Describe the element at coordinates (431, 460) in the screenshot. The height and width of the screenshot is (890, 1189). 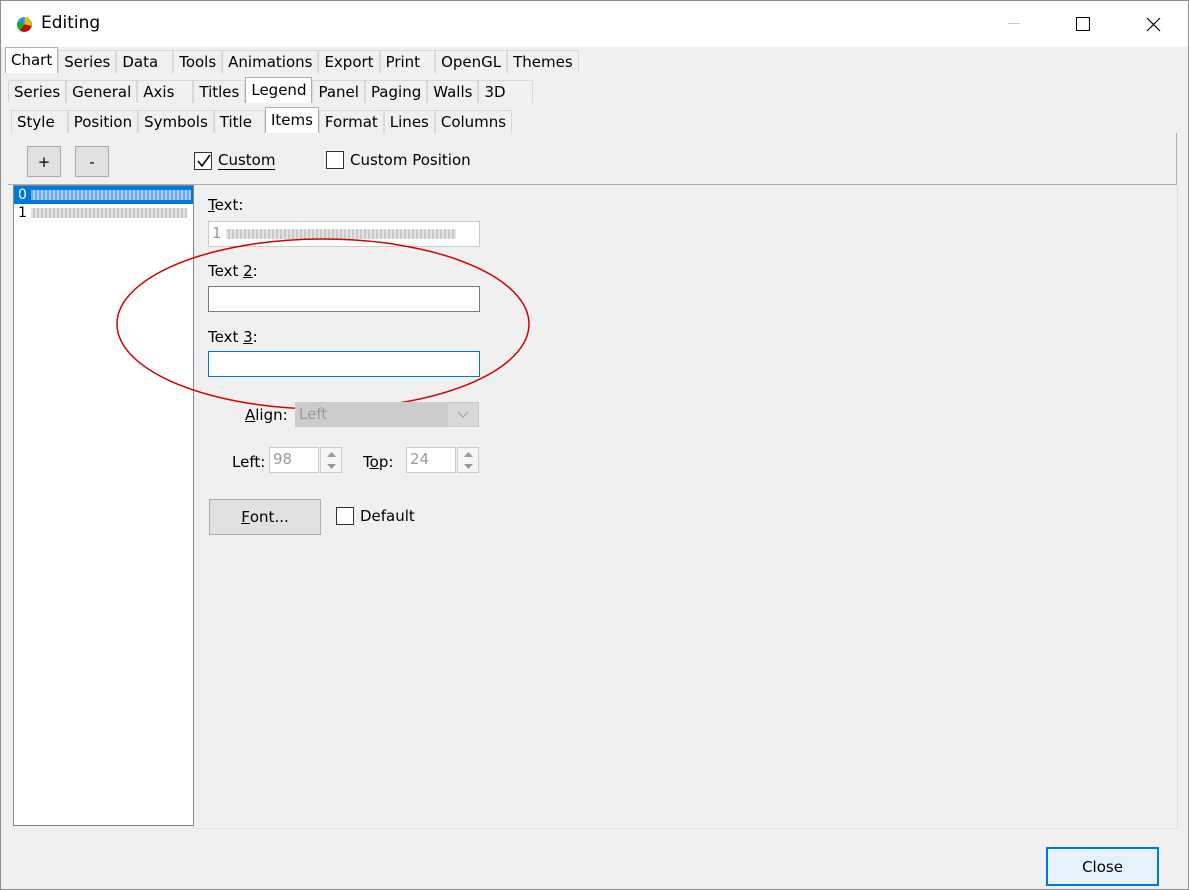
I see `top-input: 24` at that location.